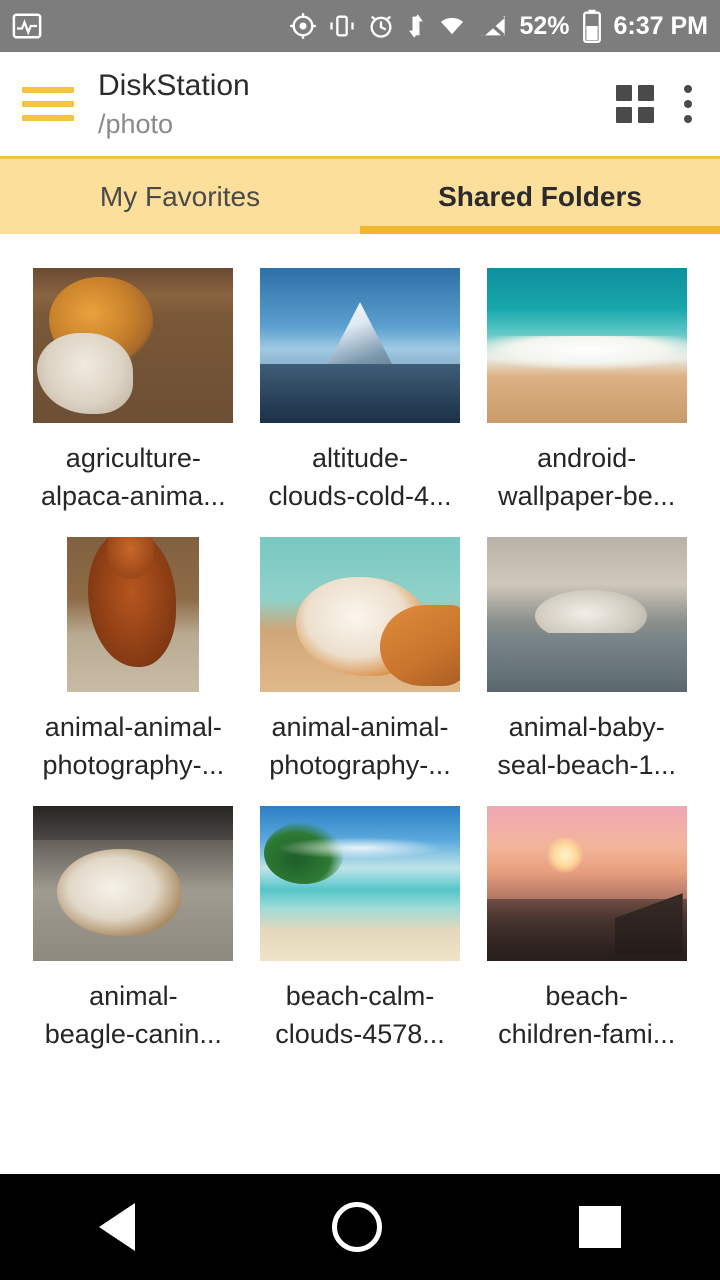 The image size is (720, 1280). Describe the element at coordinates (657, 104) in the screenshot. I see `app-bar-actions` at that location.